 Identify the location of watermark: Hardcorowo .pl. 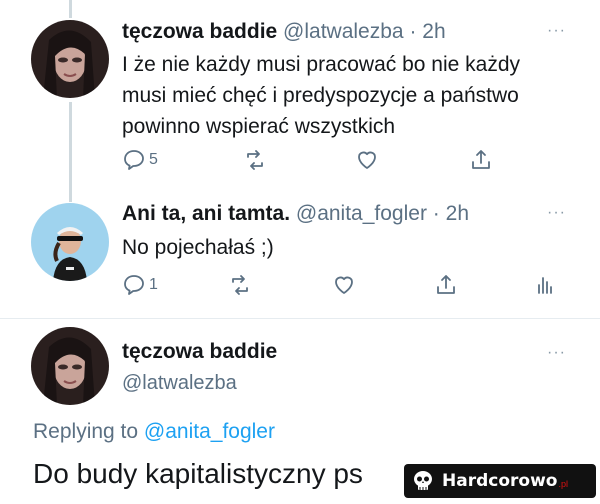
(500, 481).